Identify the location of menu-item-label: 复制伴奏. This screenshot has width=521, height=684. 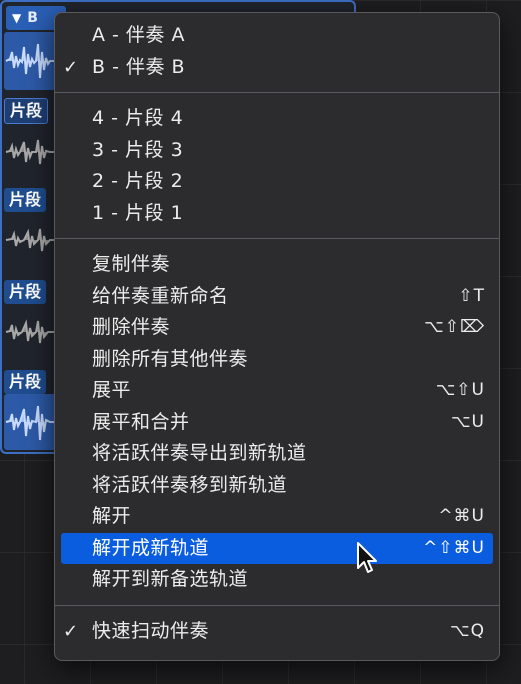
(131, 264).